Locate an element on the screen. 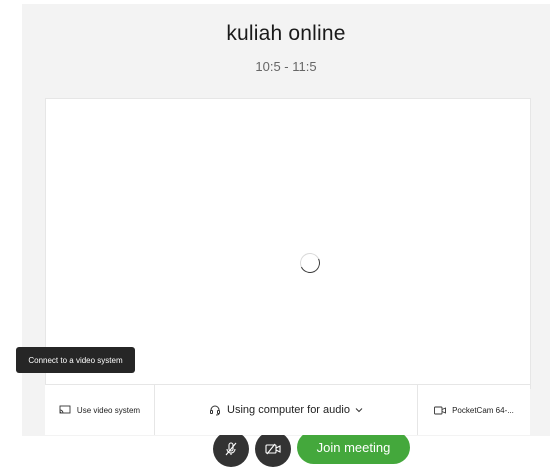  use-video-system-label: Use video system is located at coordinates (108, 410).